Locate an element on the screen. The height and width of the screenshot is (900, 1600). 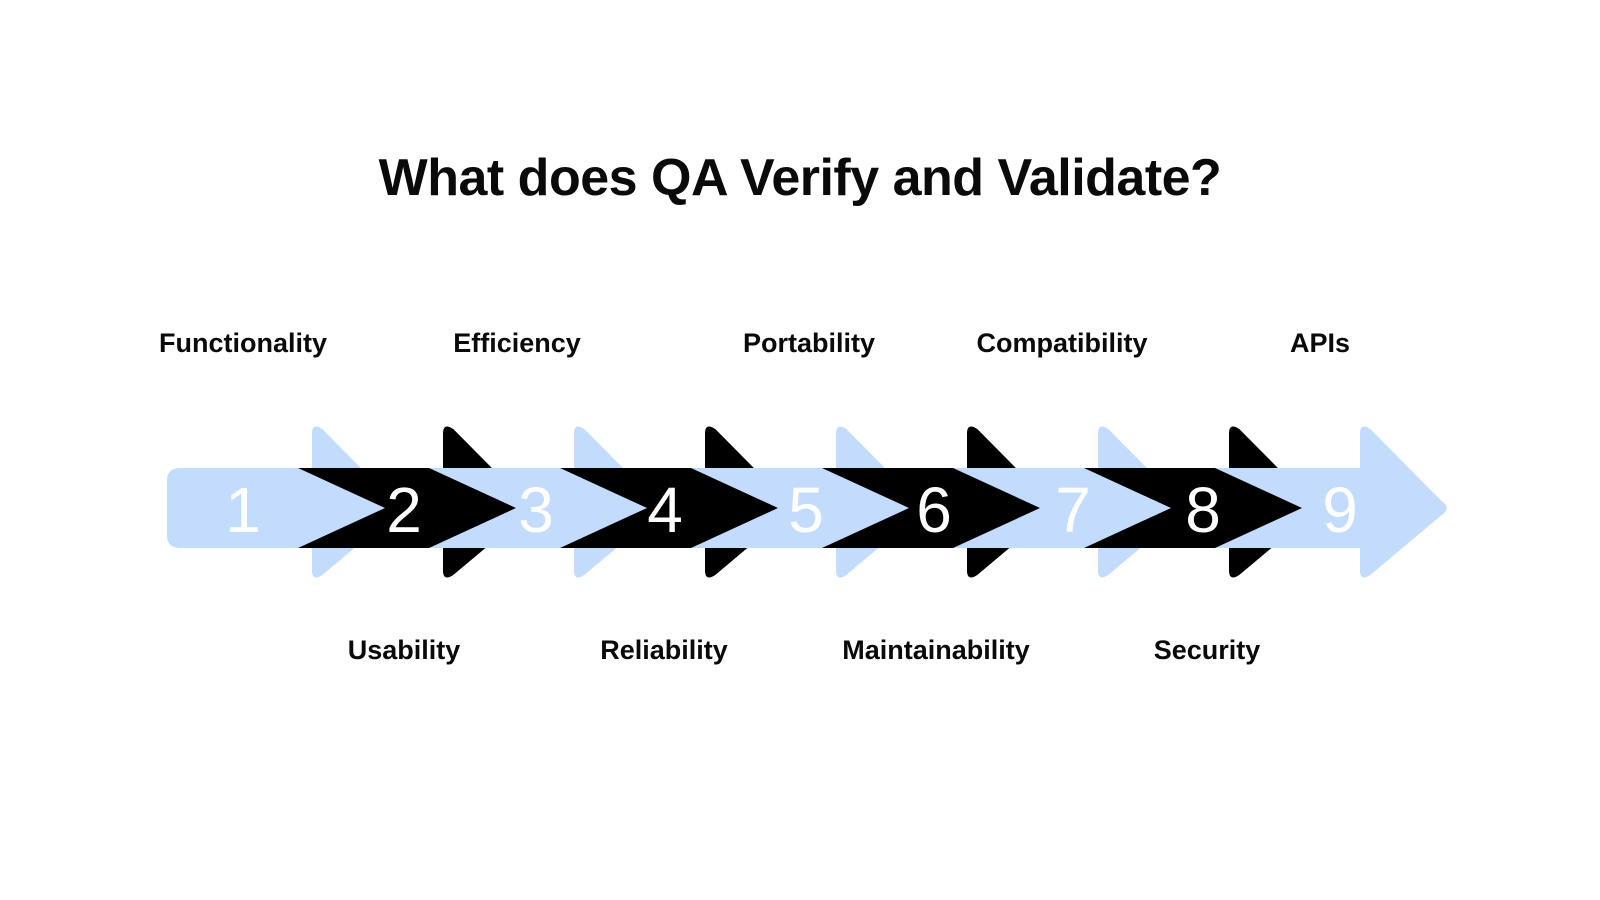
chevron-arrows-graphic: 1 2 3 4 5 6 7 8 9 is located at coordinates (807, 502).